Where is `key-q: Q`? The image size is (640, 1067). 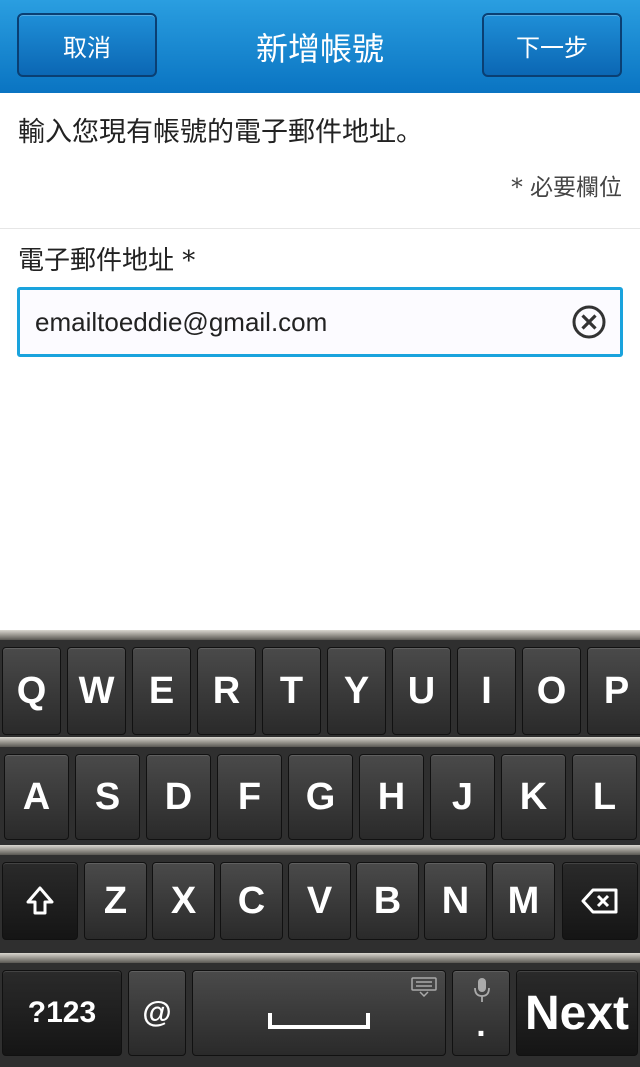
key-q: Q is located at coordinates (31, 691).